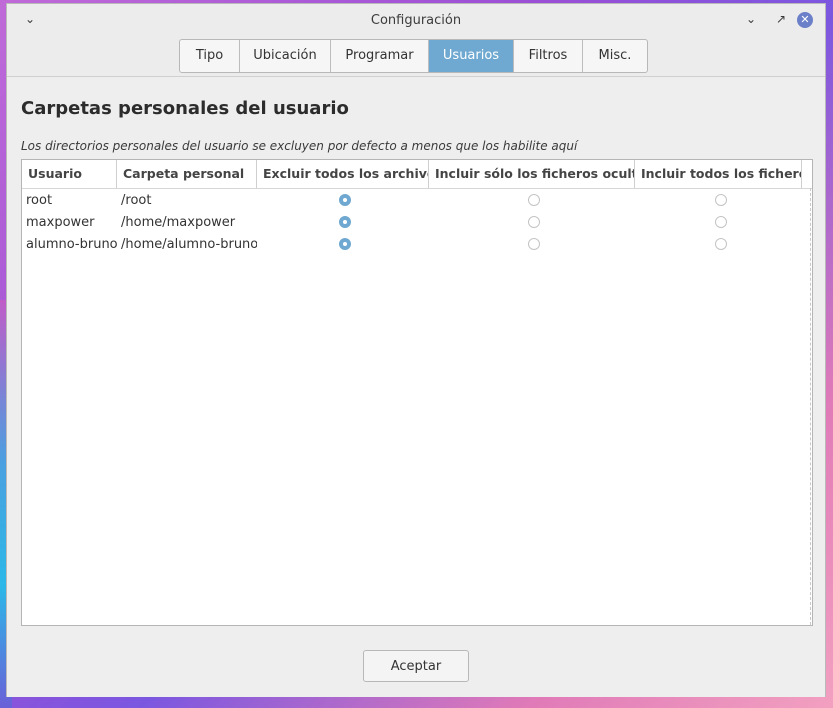 This screenshot has height=708, width=833. What do you see at coordinates (416, 20) in the screenshot?
I see `window-title: Configuración` at bounding box center [416, 20].